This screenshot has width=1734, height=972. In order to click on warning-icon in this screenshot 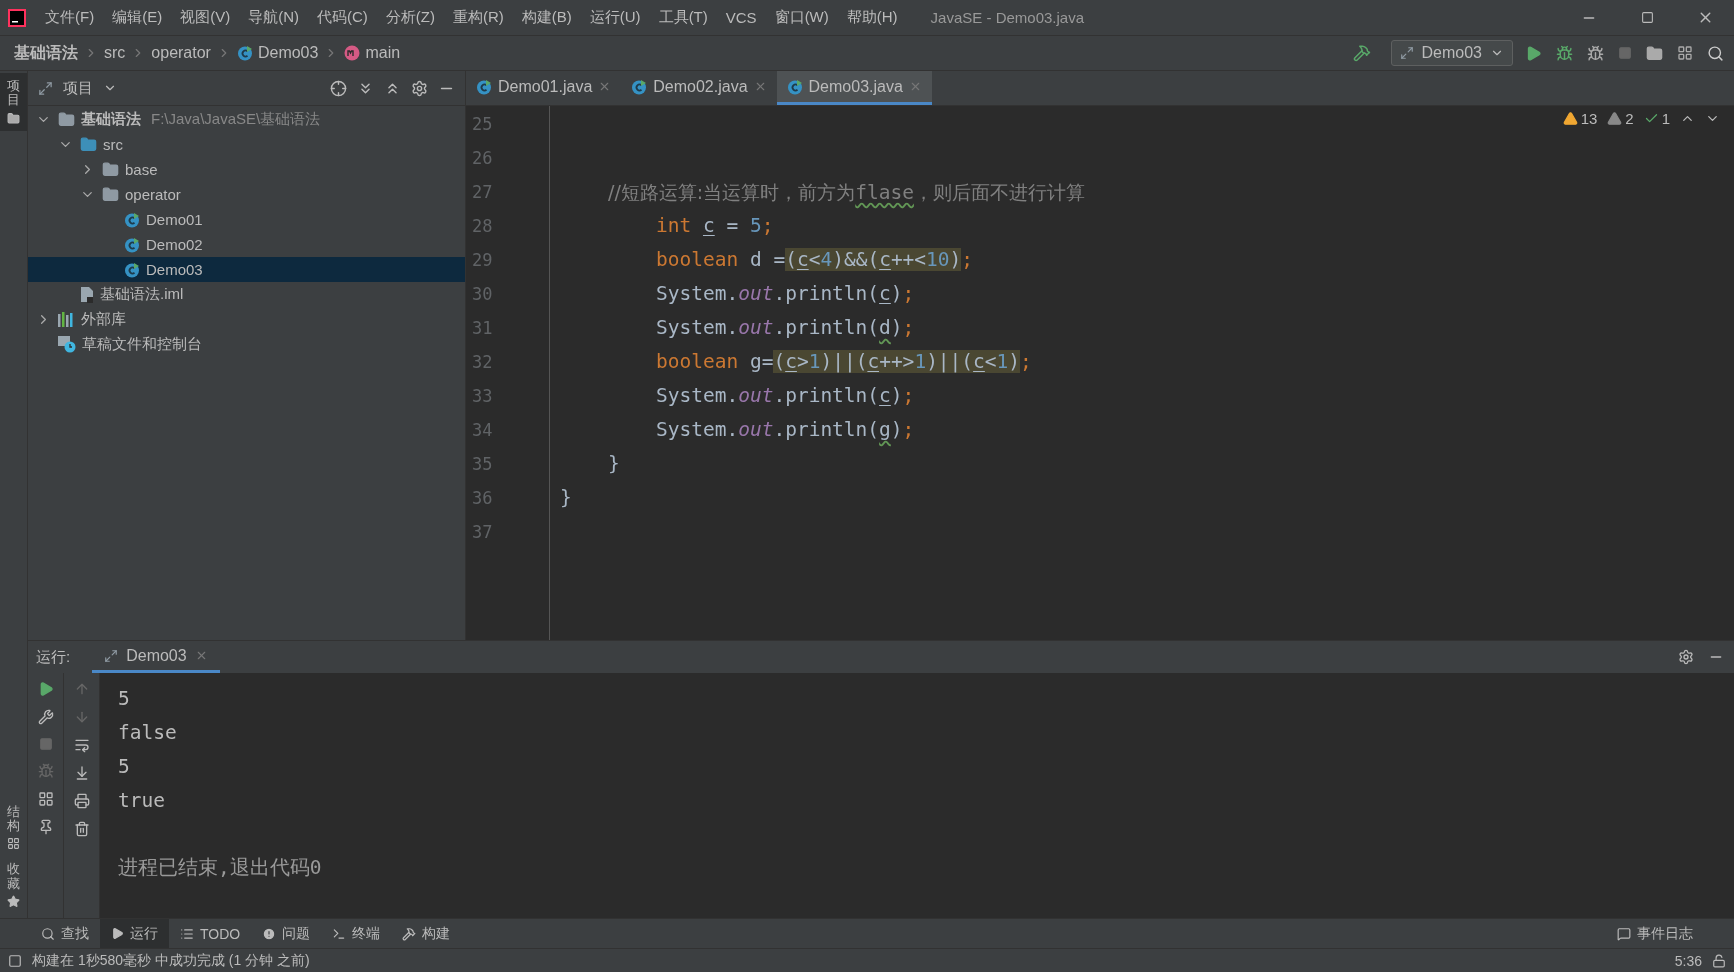, I will do `click(1615, 118)`.